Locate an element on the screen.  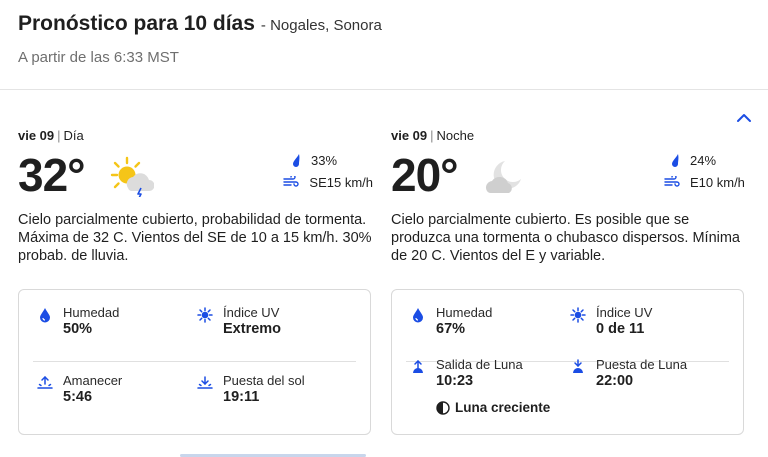
moonset-value: 22:00 is located at coordinates (615, 381).